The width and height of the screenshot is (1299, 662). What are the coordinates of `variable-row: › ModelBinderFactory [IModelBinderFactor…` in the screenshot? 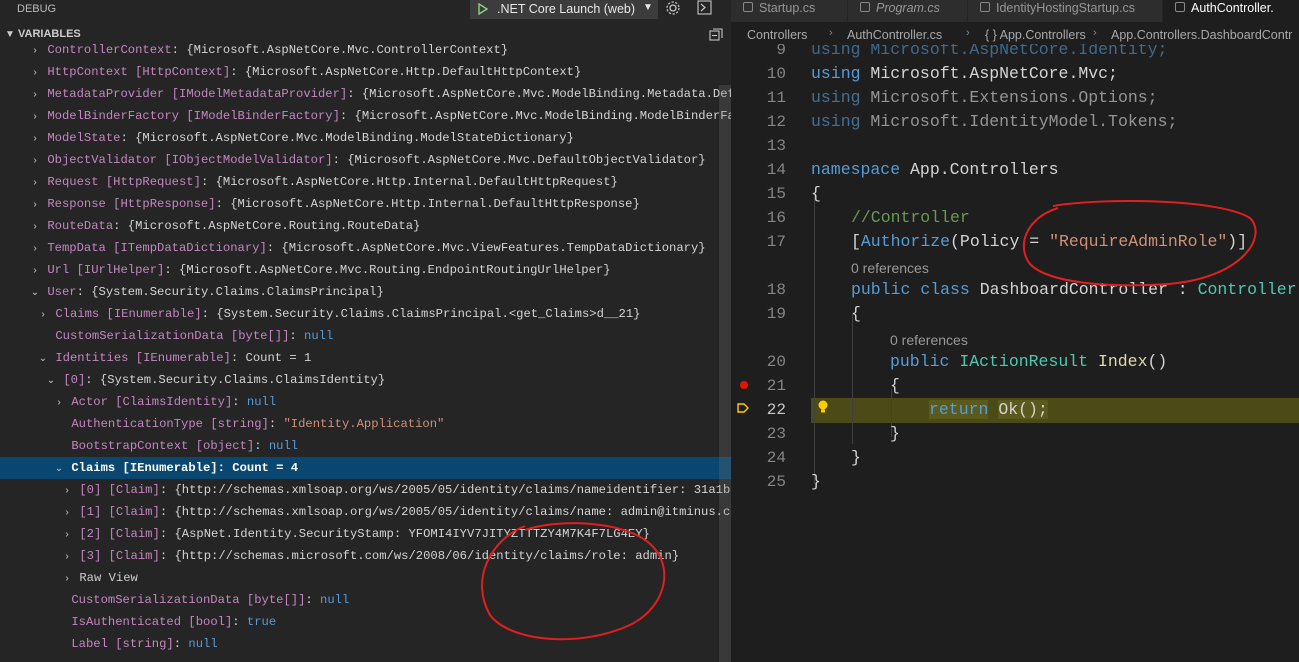 It's located at (365, 116).